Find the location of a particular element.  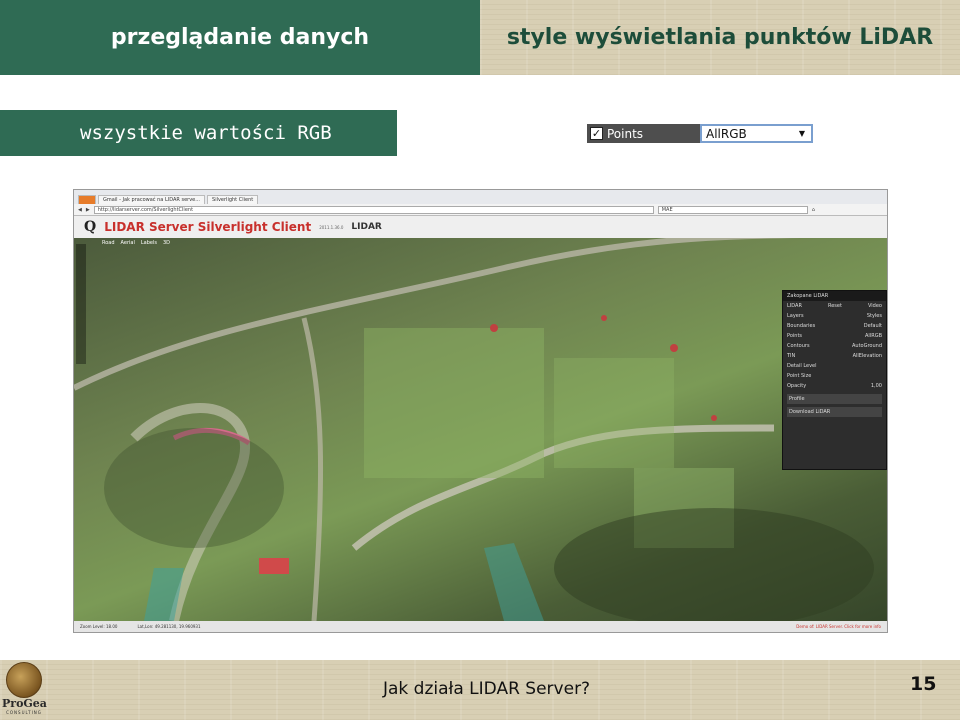

layer-row: Contours AutoGround is located at coordinates (834, 346).